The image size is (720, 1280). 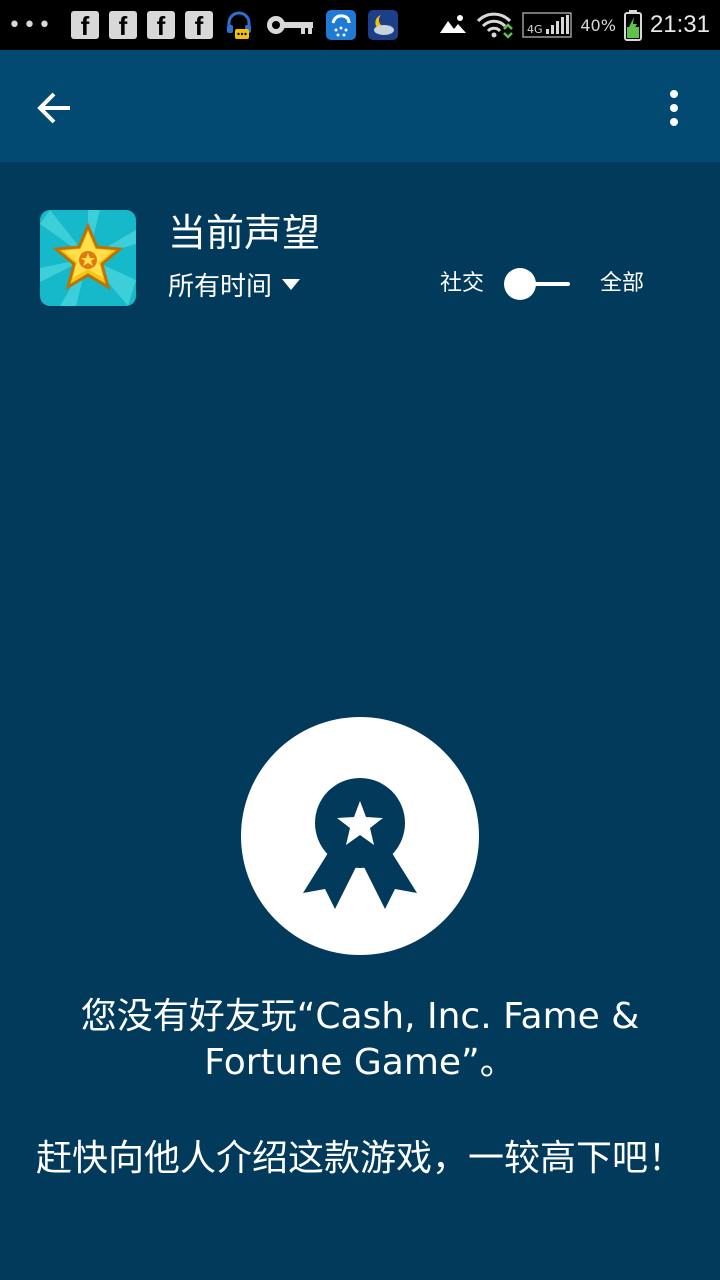 I want to click on toggle-label-all: 全部, so click(x=622, y=283).